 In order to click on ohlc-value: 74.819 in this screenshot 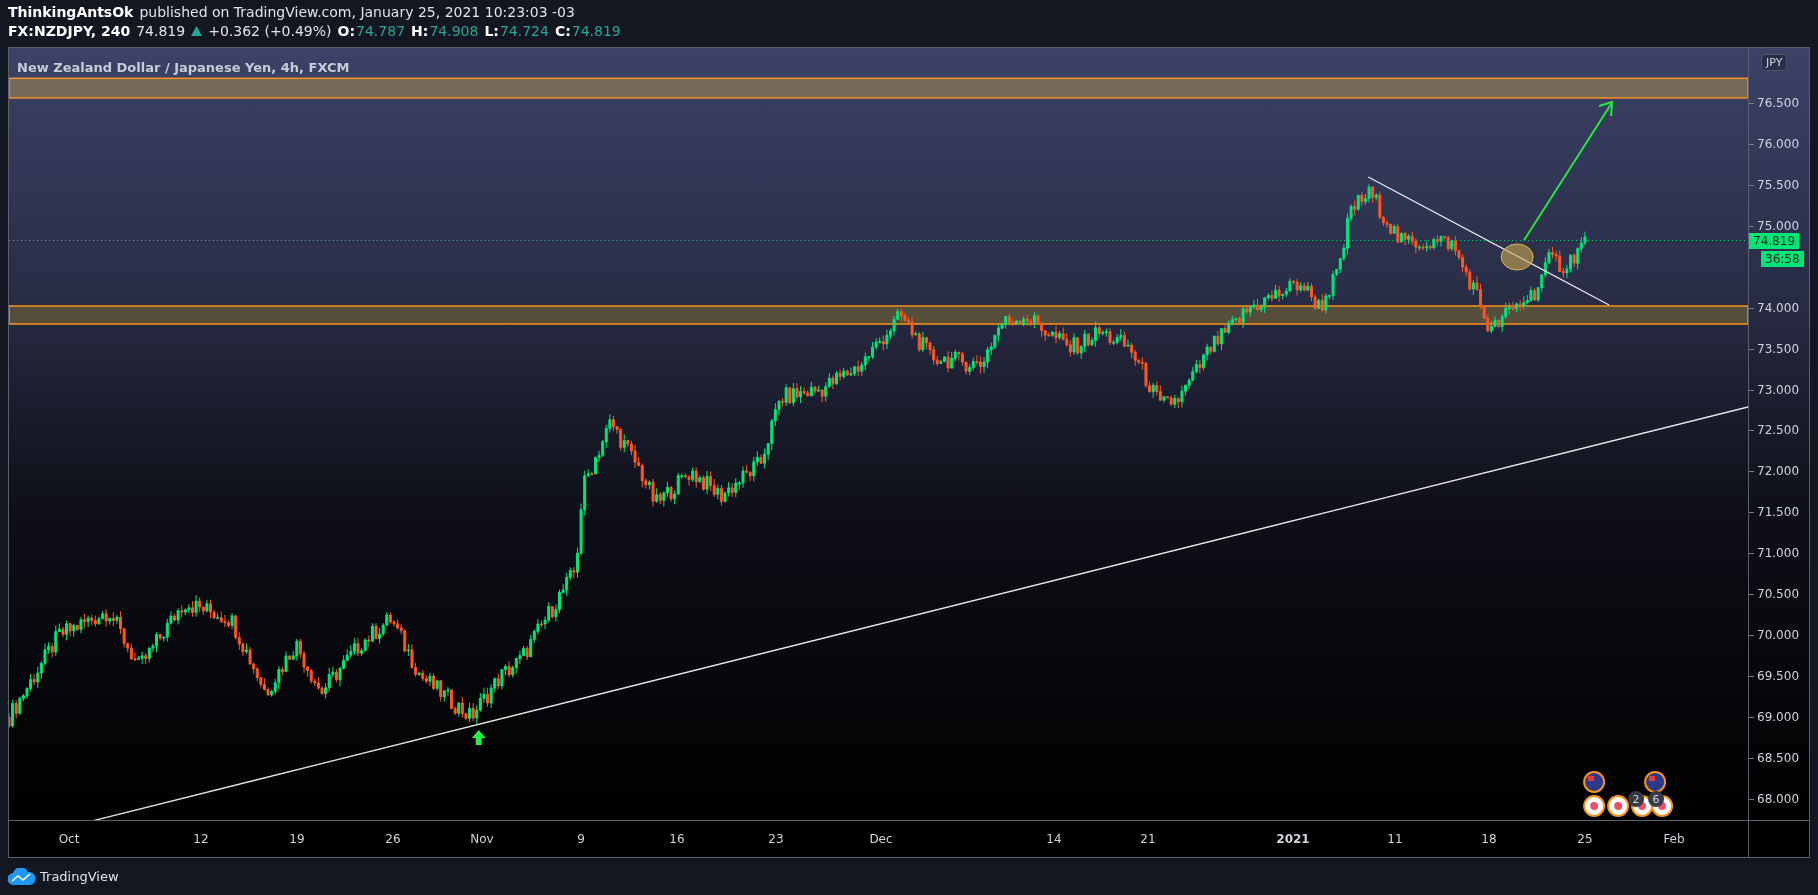, I will do `click(596, 31)`.